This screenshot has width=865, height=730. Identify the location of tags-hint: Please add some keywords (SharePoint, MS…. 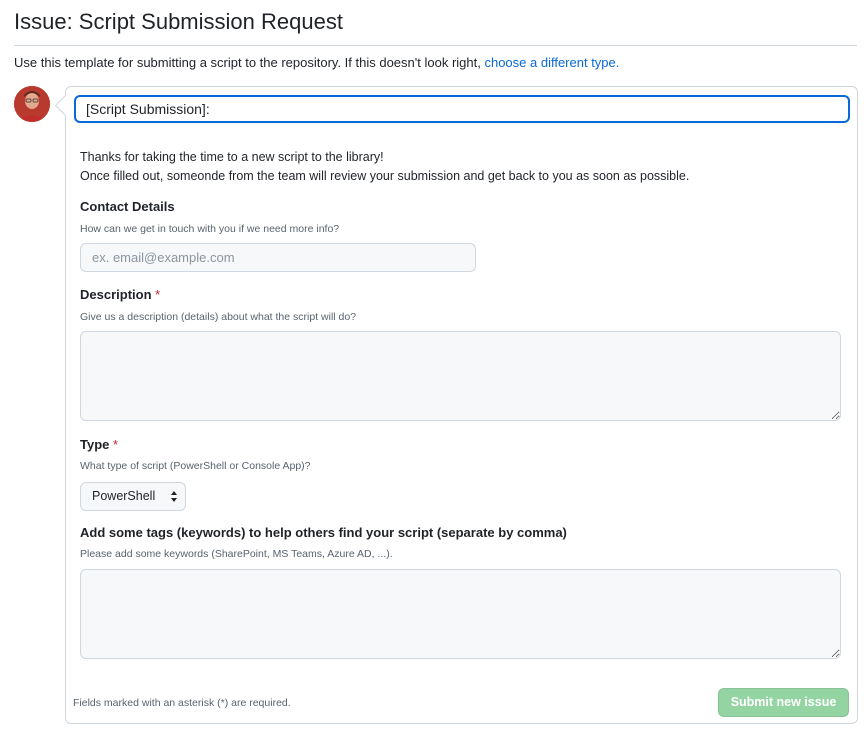
(236, 554).